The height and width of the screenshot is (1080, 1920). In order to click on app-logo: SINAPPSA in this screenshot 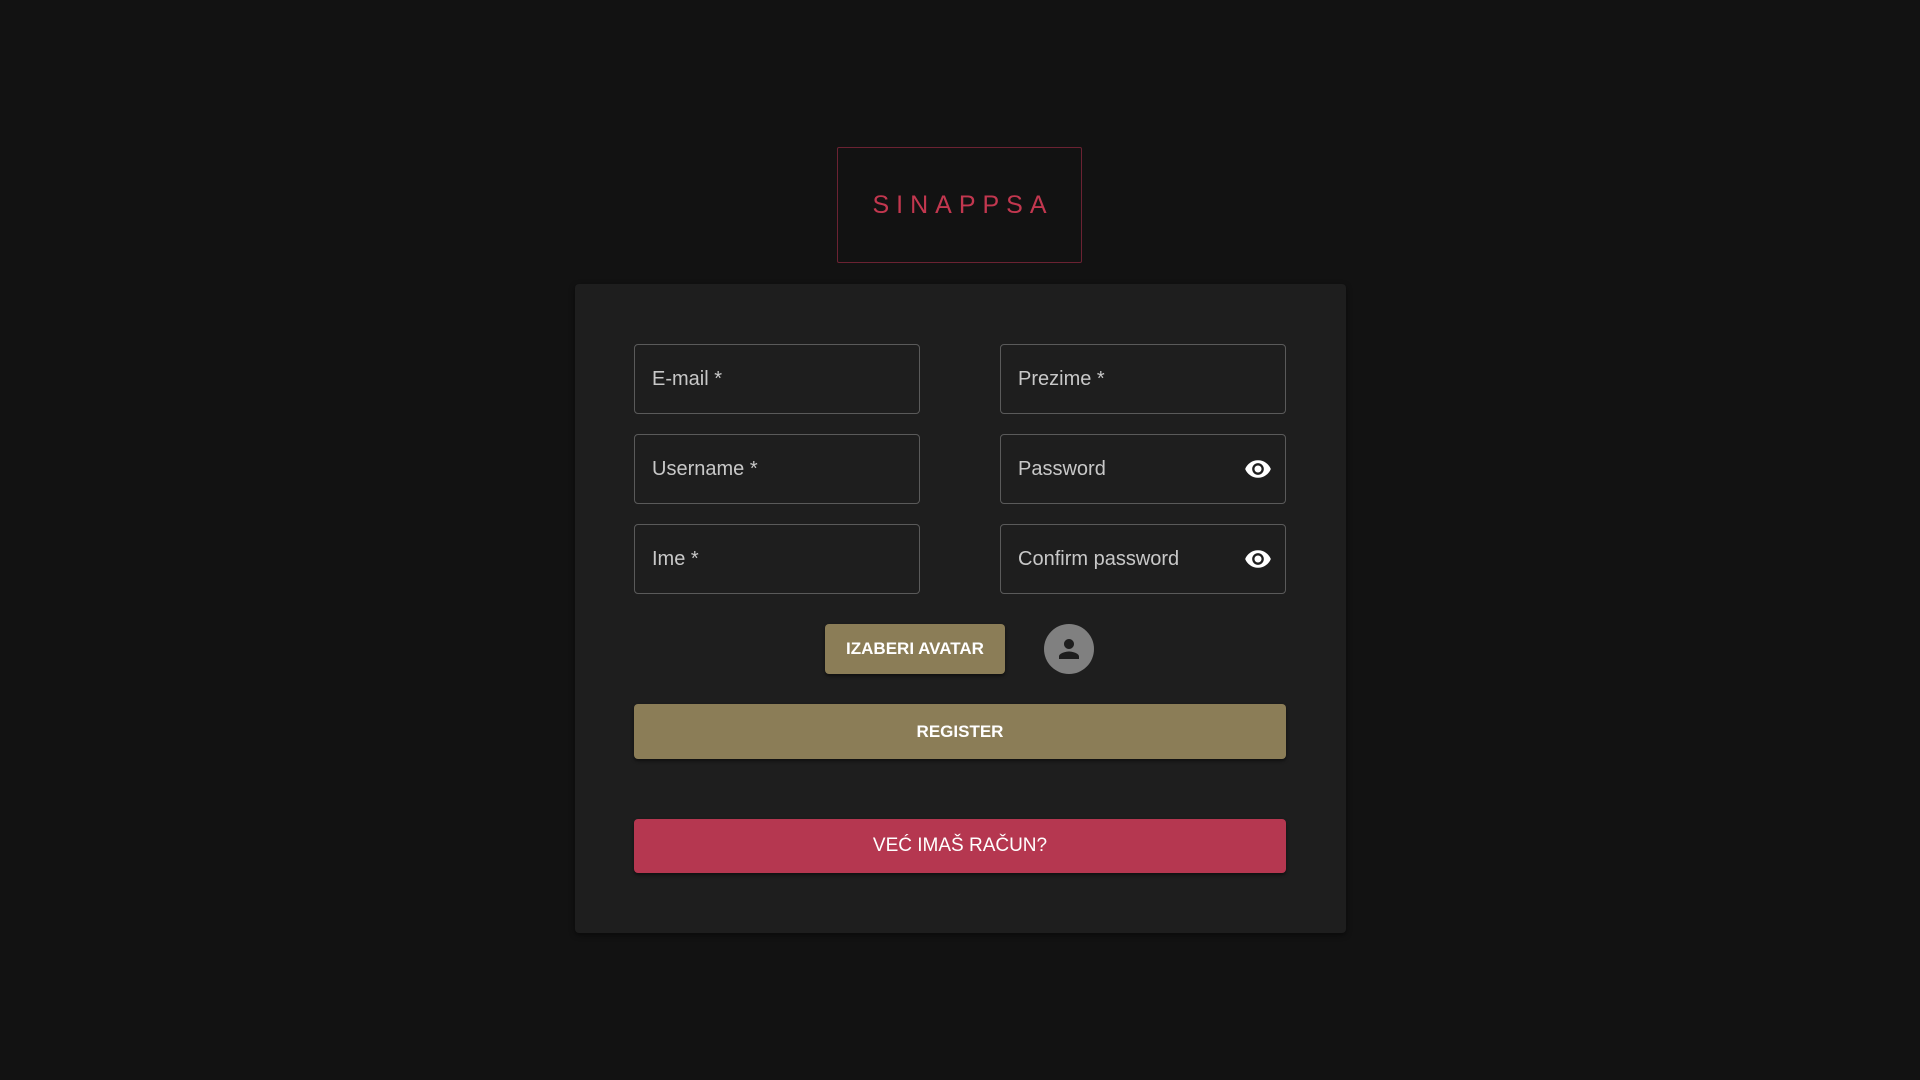, I will do `click(959, 205)`.